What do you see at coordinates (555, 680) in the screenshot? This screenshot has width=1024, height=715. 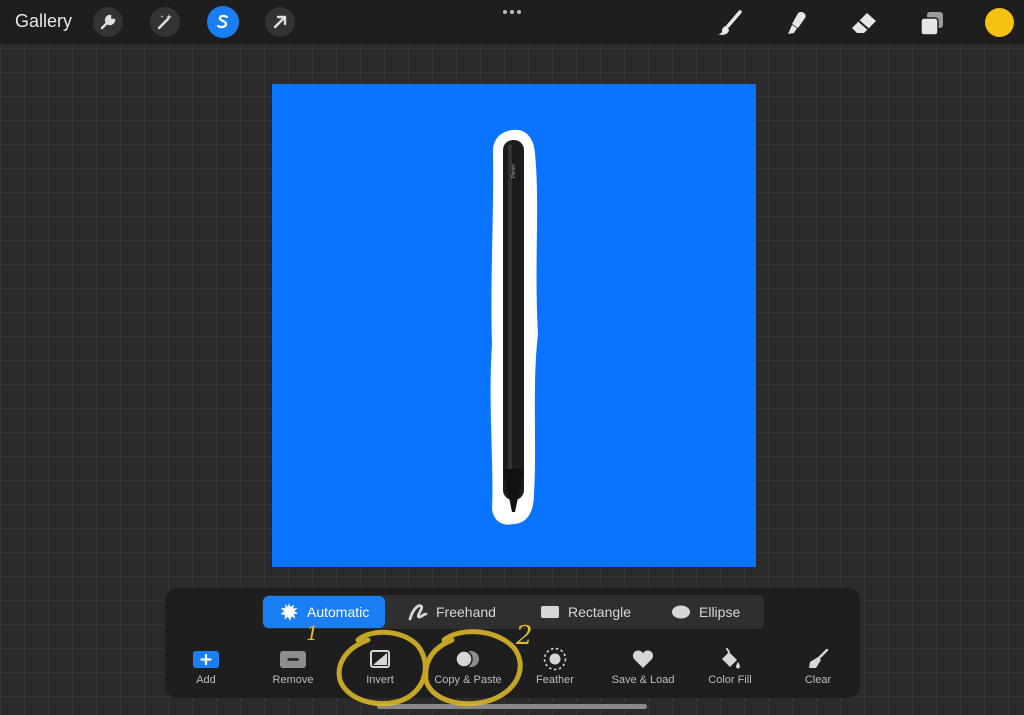 I see `action-label: Feather` at bounding box center [555, 680].